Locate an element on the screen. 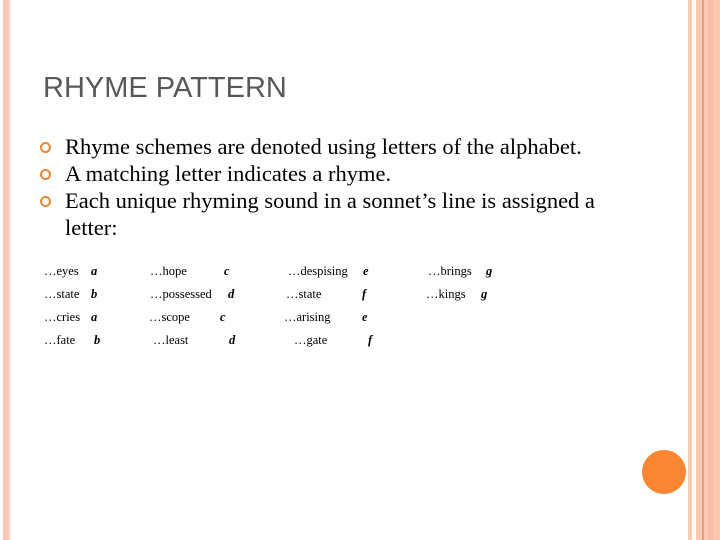 The image size is (720, 540). rhyme-line: …brings g is located at coordinates (460, 271).